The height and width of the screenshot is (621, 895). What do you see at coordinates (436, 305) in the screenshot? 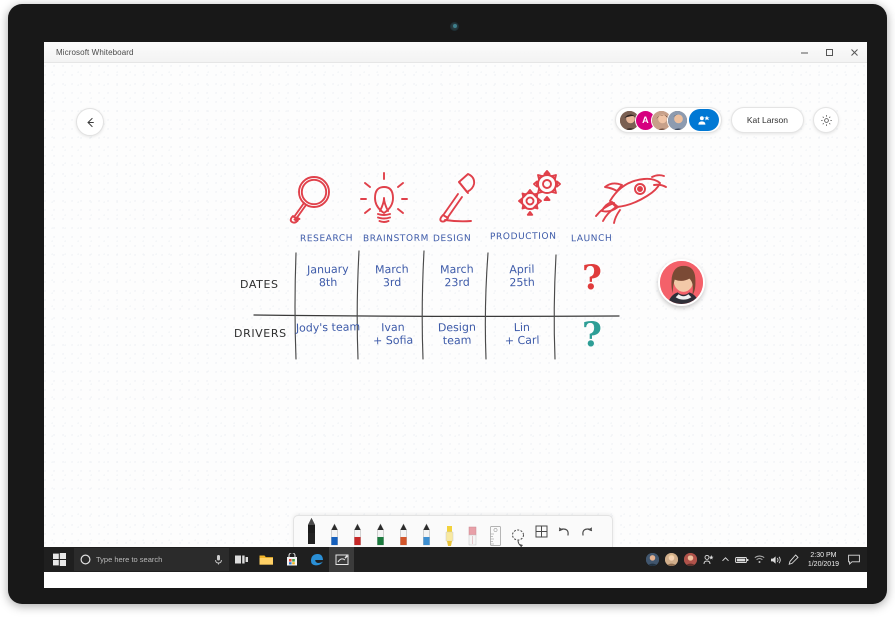
I see `table-grid-ink` at bounding box center [436, 305].